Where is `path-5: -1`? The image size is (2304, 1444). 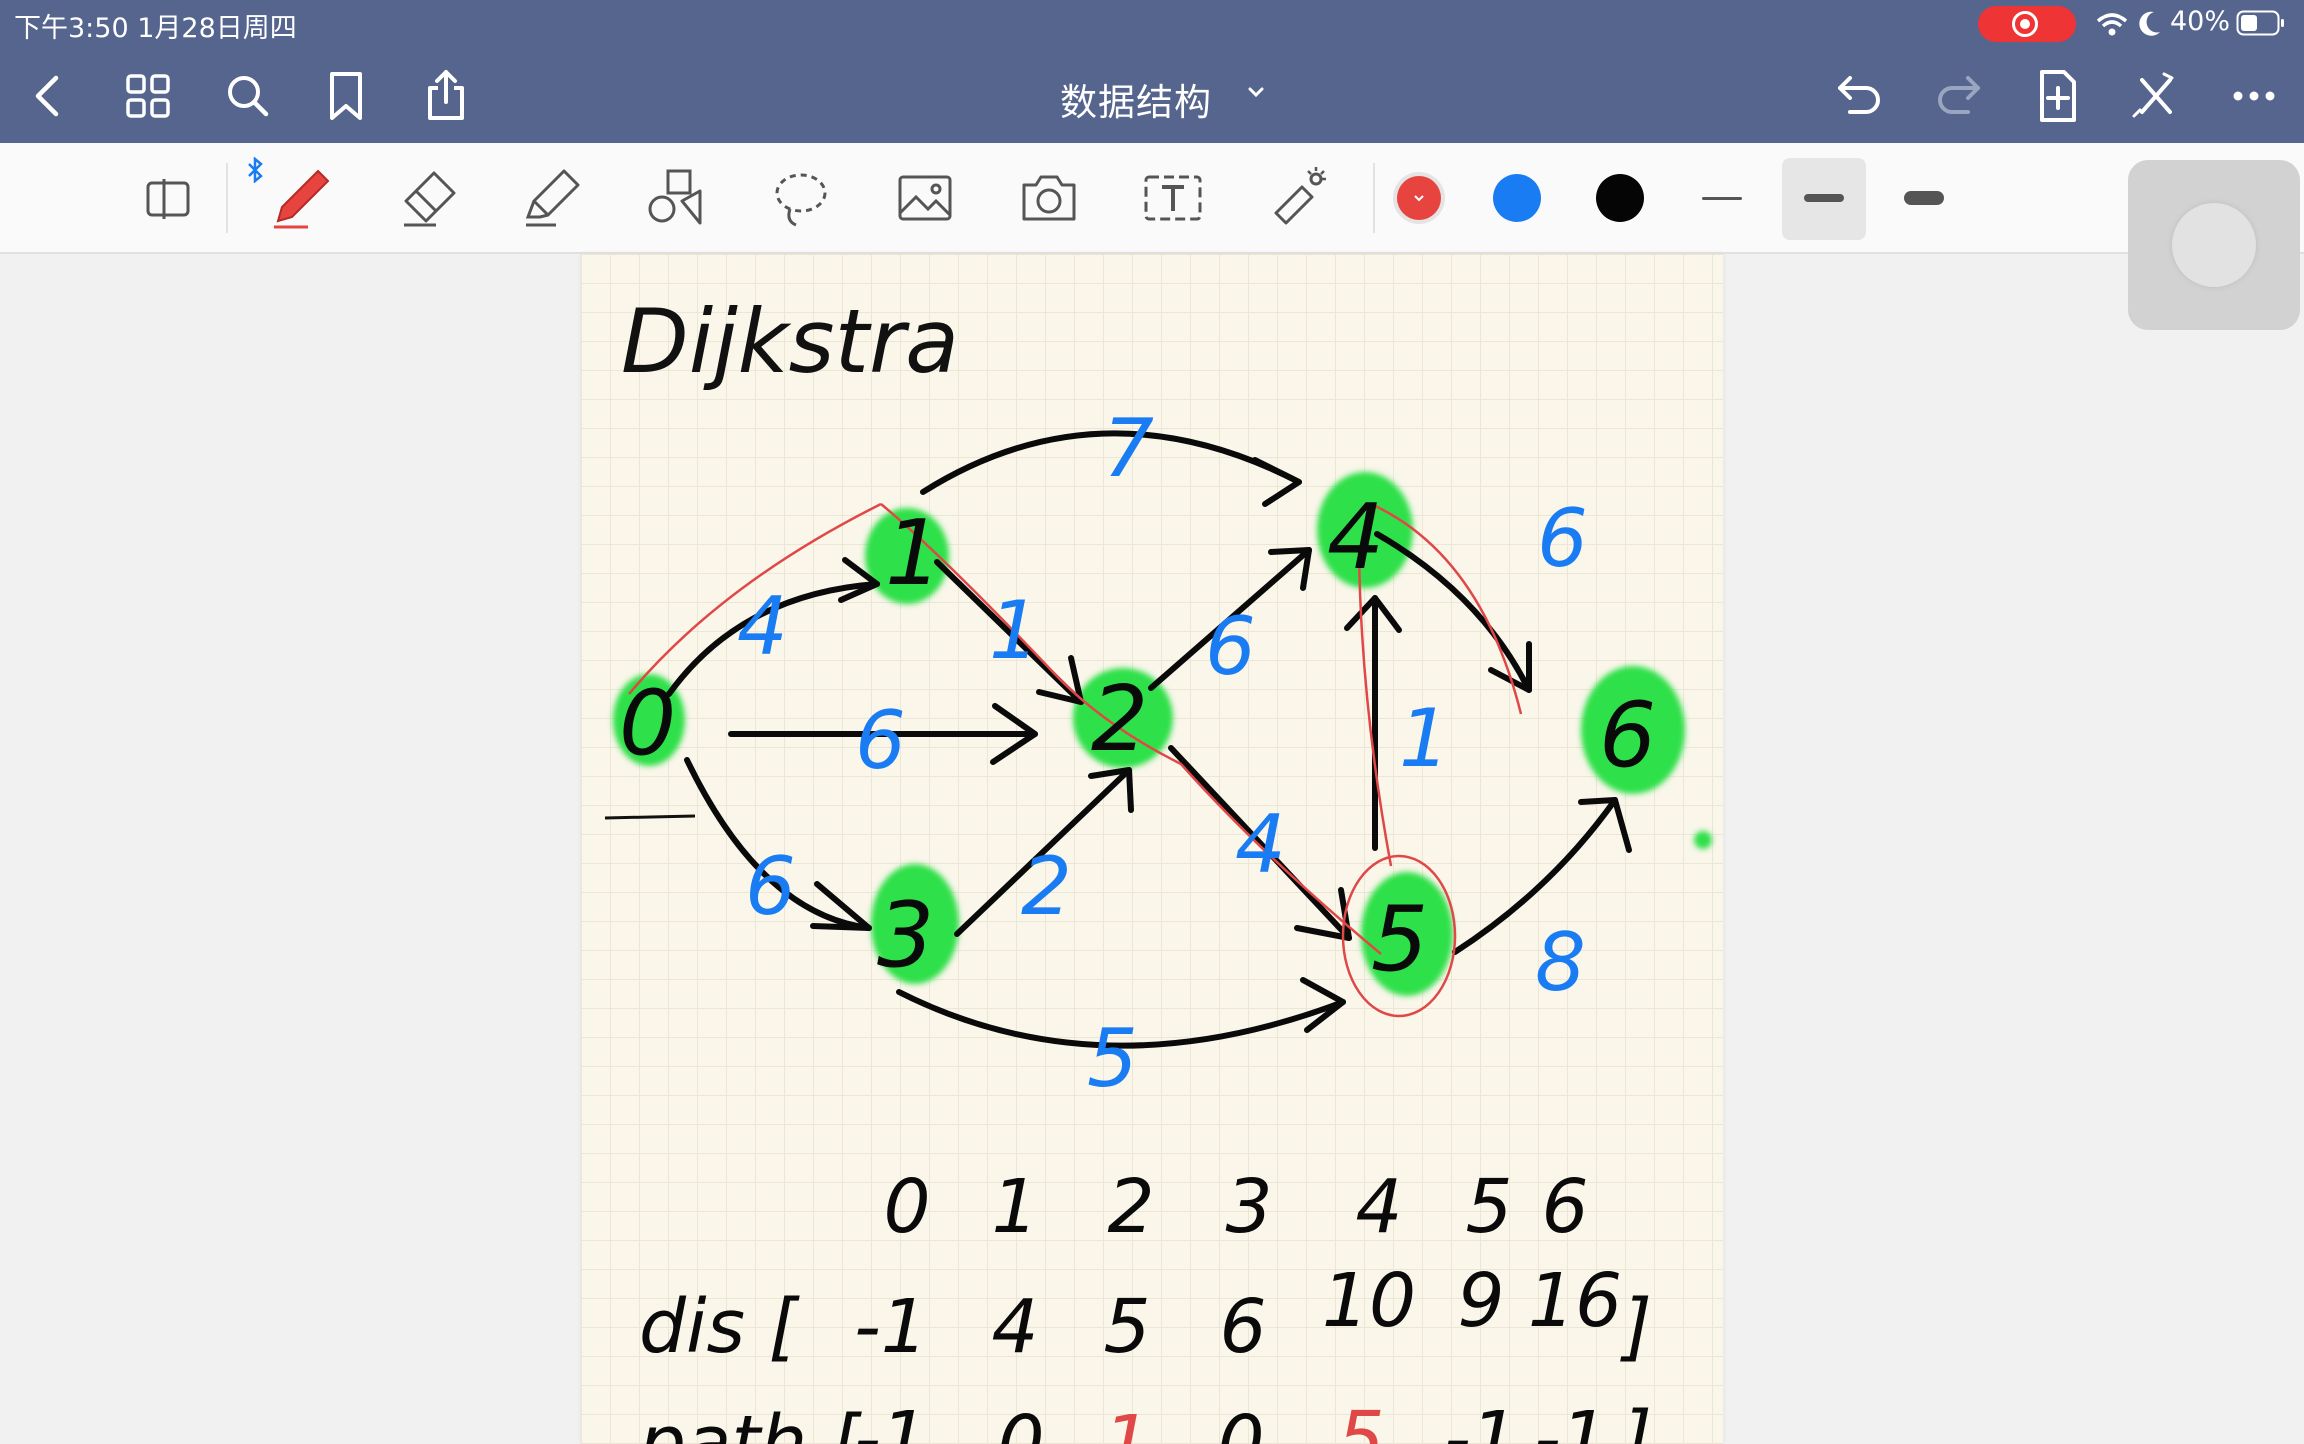 path-5: -1 is located at coordinates (1481, 1420).